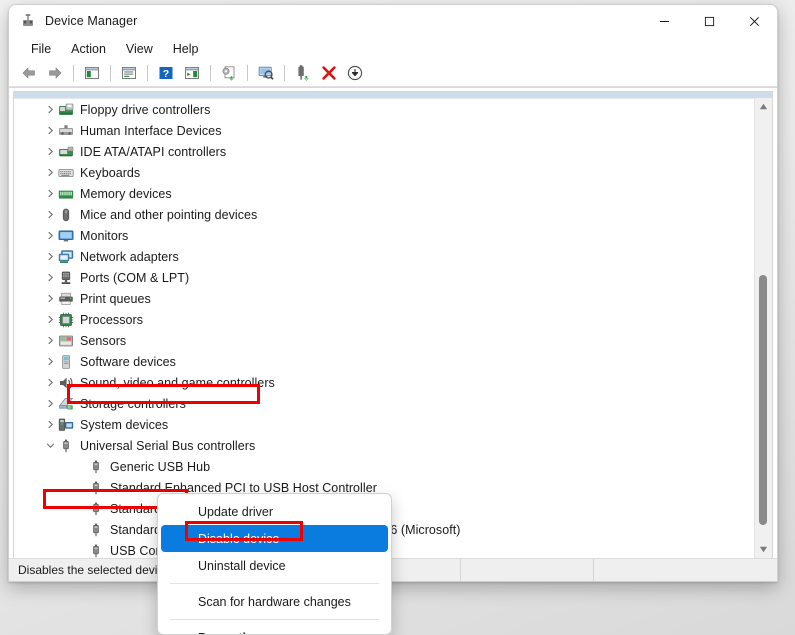 This screenshot has height=635, width=795. What do you see at coordinates (329, 73) in the screenshot?
I see `uninstall-device-icon` at bounding box center [329, 73].